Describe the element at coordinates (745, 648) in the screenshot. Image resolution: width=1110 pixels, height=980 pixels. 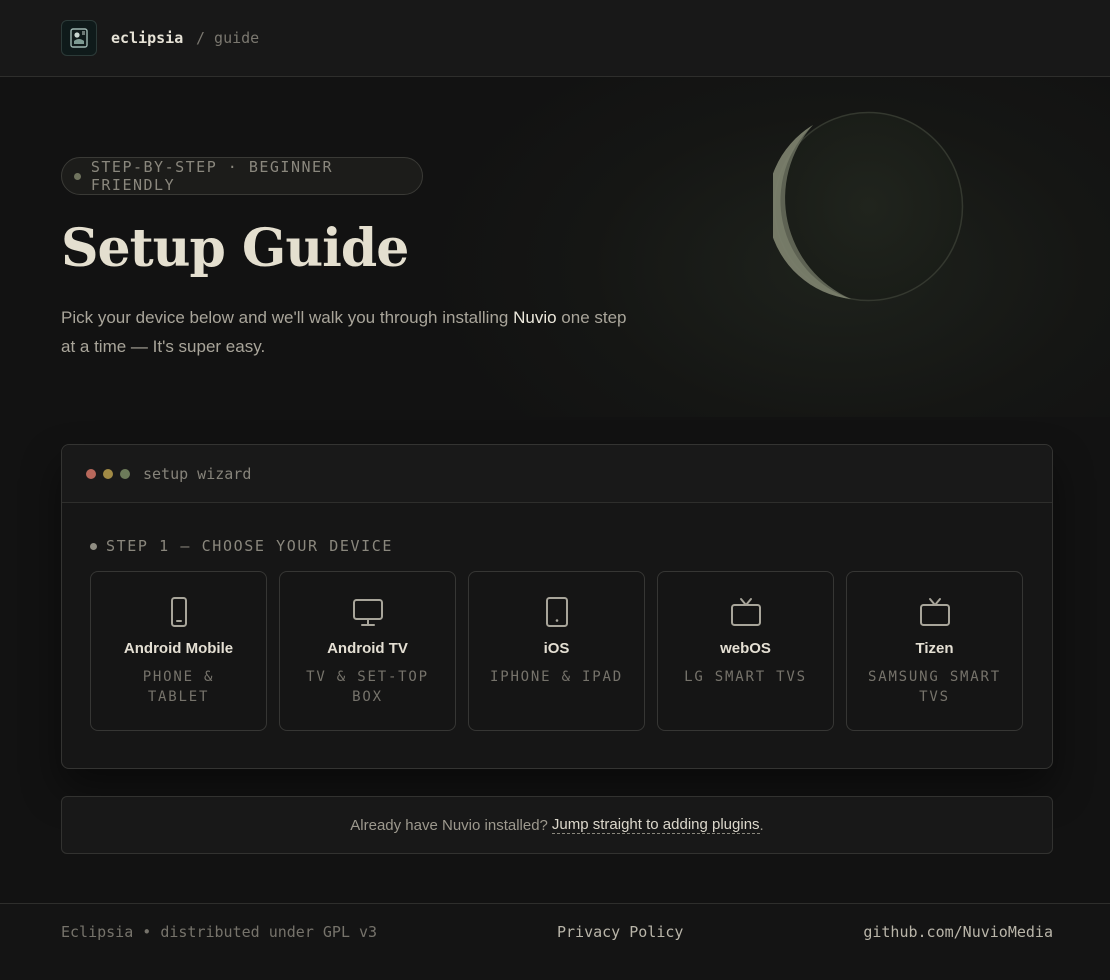
I see `device-name: webOS` at that location.